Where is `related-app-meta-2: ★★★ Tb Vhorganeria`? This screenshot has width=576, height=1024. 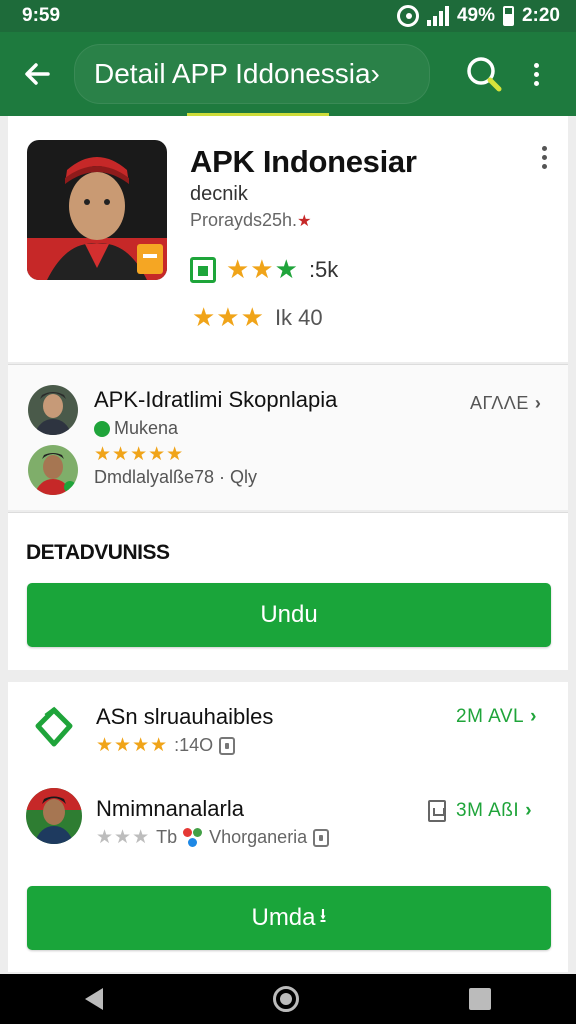
related-app-meta-2: ★★★ Tb Vhorganeria is located at coordinates (213, 837).